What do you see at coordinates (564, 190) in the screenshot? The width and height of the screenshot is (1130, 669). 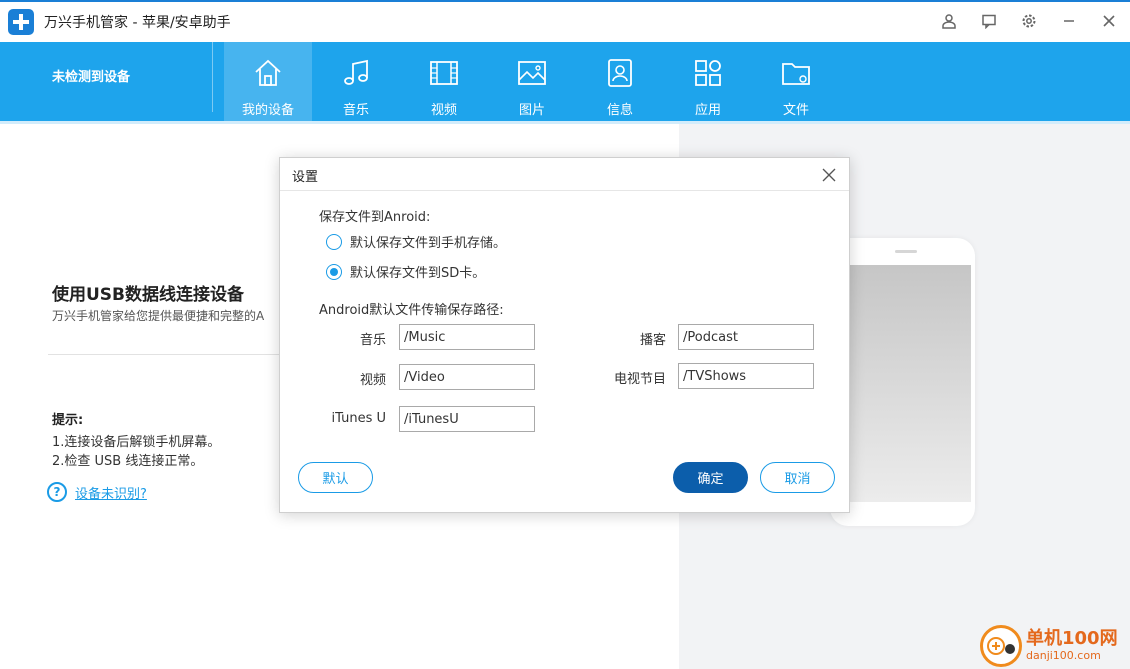 I see `dialog-divider` at bounding box center [564, 190].